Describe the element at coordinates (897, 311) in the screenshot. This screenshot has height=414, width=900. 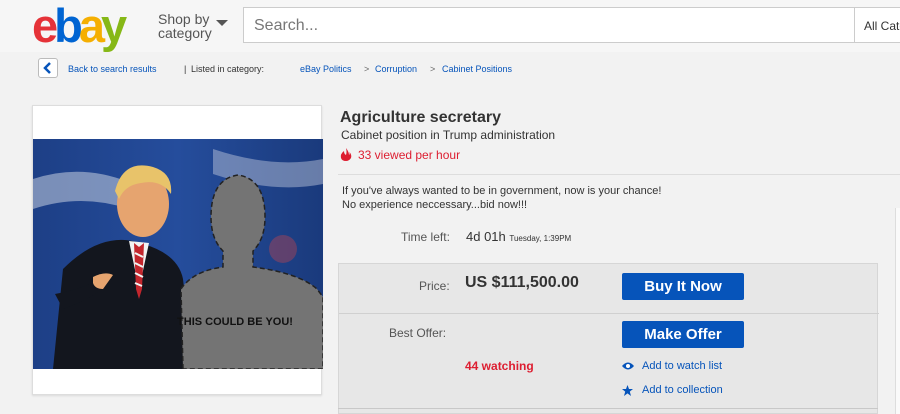
I see `right-panel-edge` at that location.